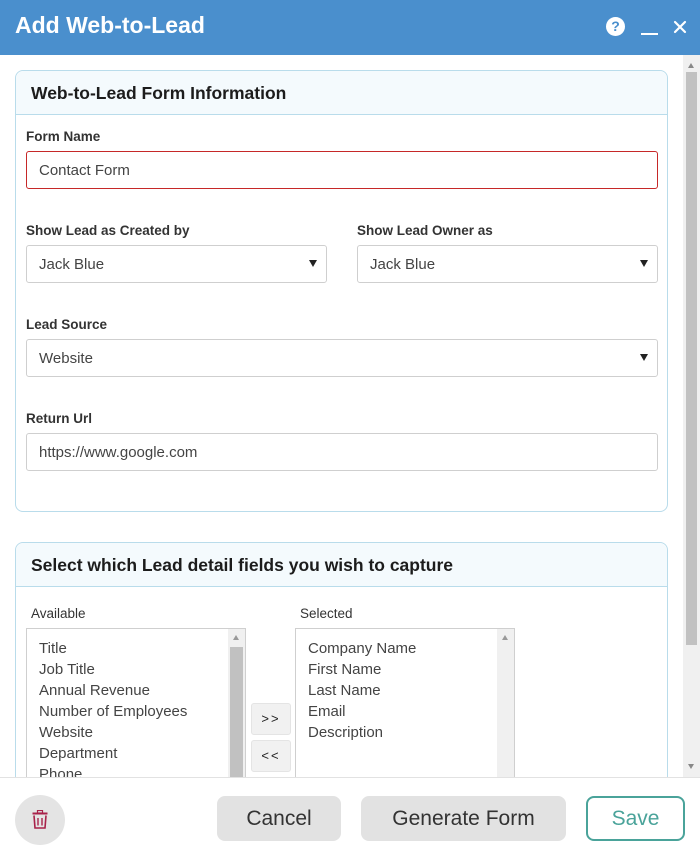 The height and width of the screenshot is (857, 700). What do you see at coordinates (279, 818) in the screenshot?
I see `cancel-button: Cancel` at bounding box center [279, 818].